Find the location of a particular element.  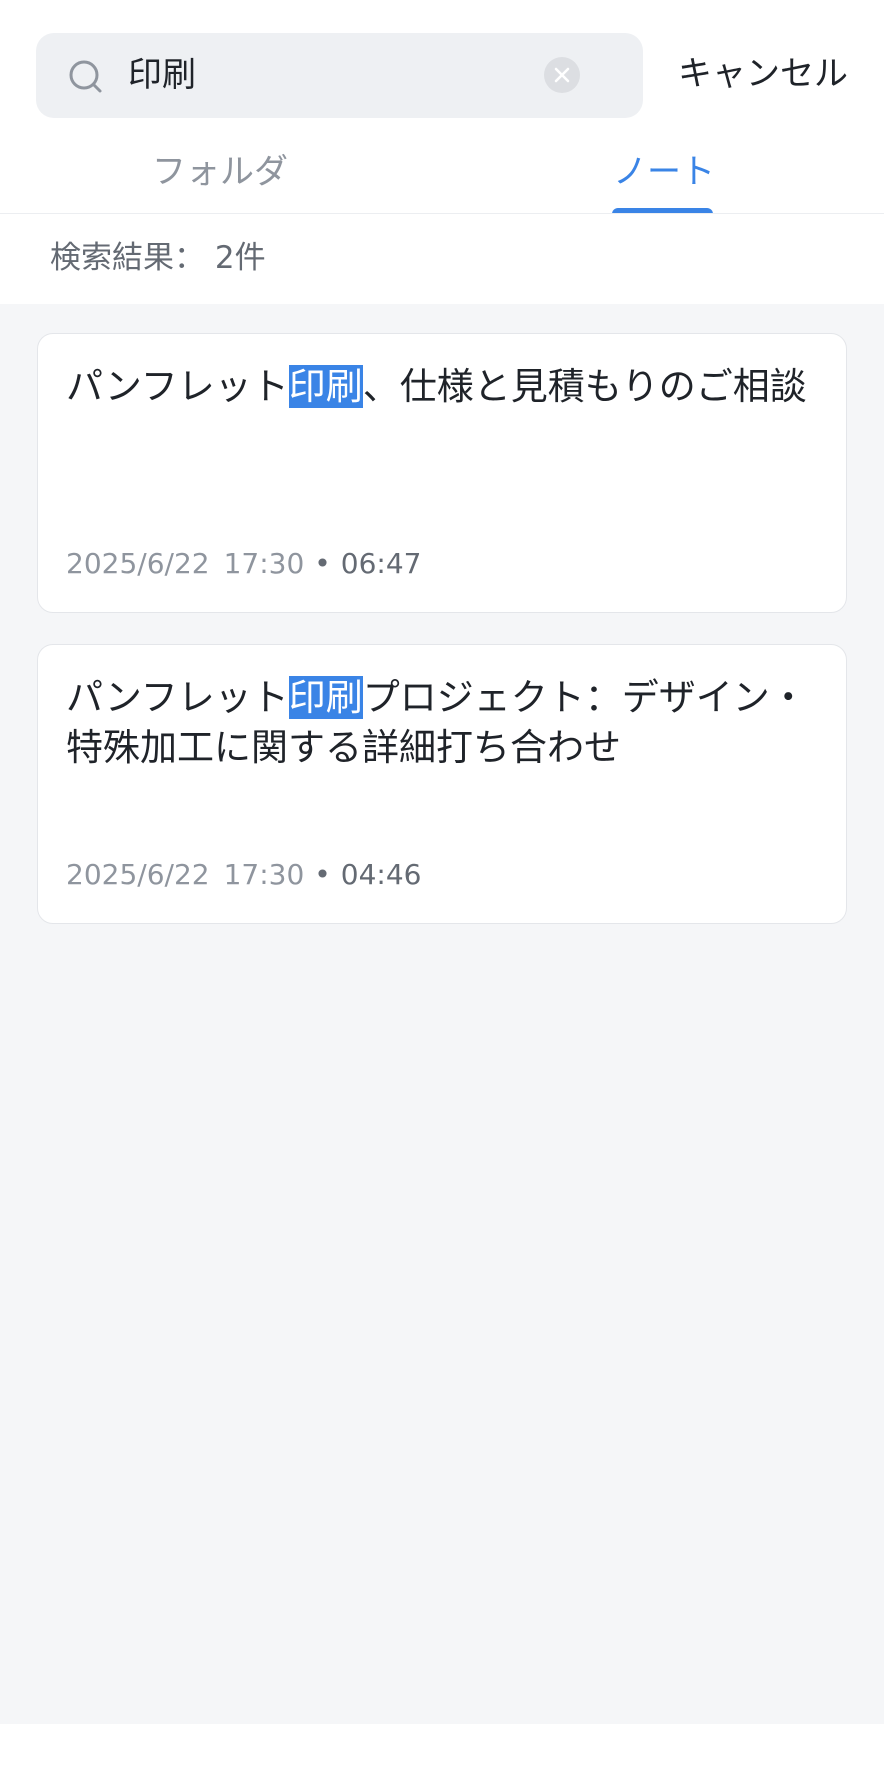

result-count: 検索結果： 2件 is located at coordinates (158, 258).